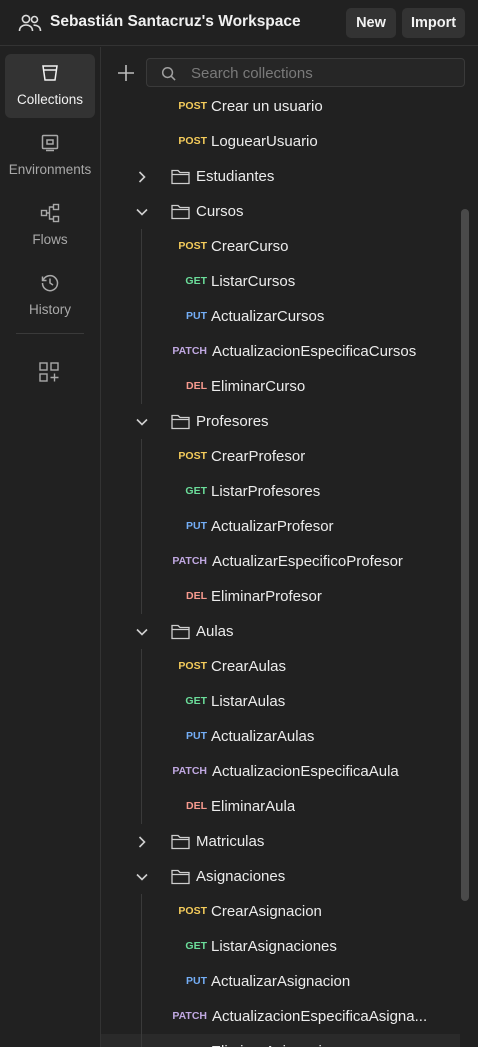  I want to click on request-row: POST CrearCurso, so click(280, 246).